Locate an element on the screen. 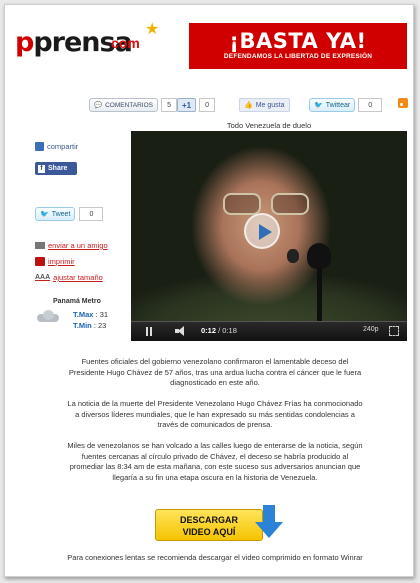 This screenshot has height=583, width=420. download-line-2: VIDEO AQUÍ is located at coordinates (209, 532).